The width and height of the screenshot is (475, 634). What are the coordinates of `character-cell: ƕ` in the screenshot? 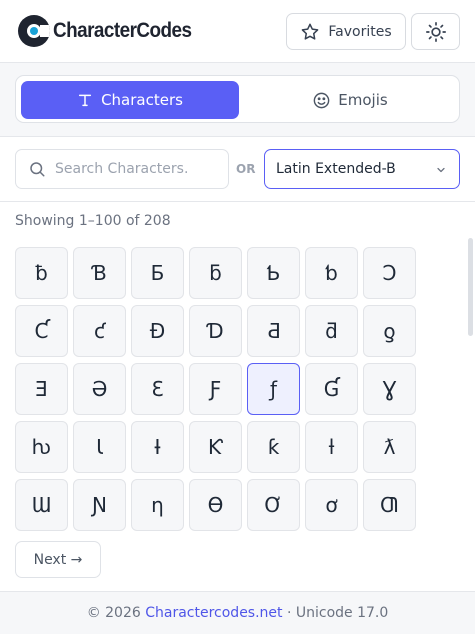 It's located at (41, 447).